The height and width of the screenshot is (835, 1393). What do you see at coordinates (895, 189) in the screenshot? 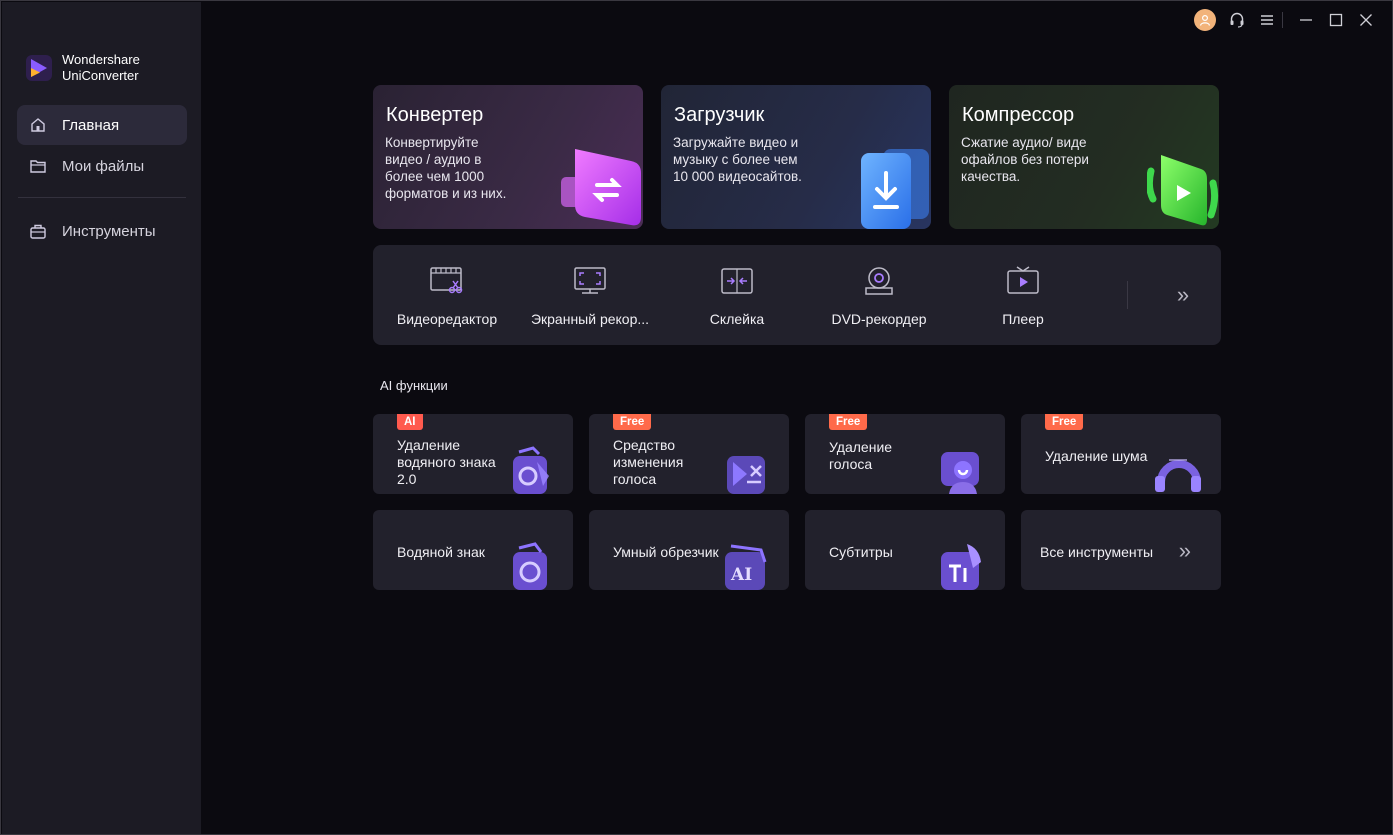
I see `downloader-icon` at bounding box center [895, 189].